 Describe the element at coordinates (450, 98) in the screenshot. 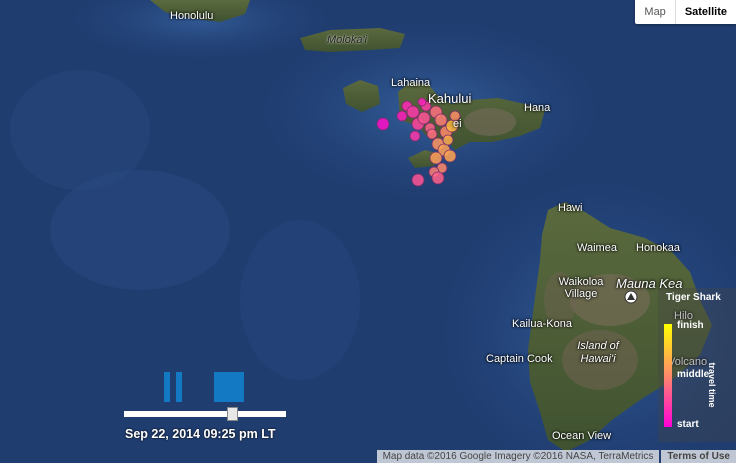

I see `label-kahului: Kahului` at that location.